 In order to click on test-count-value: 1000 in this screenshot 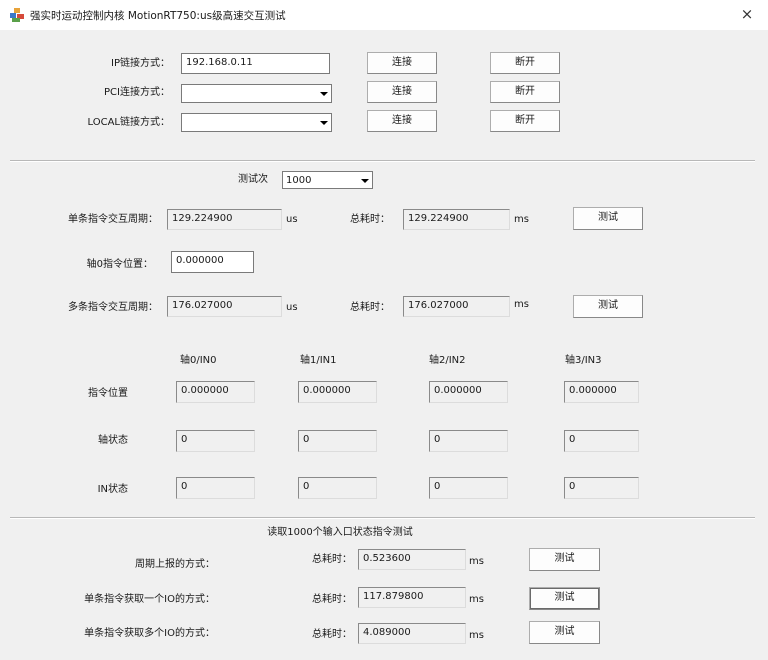, I will do `click(299, 180)`.